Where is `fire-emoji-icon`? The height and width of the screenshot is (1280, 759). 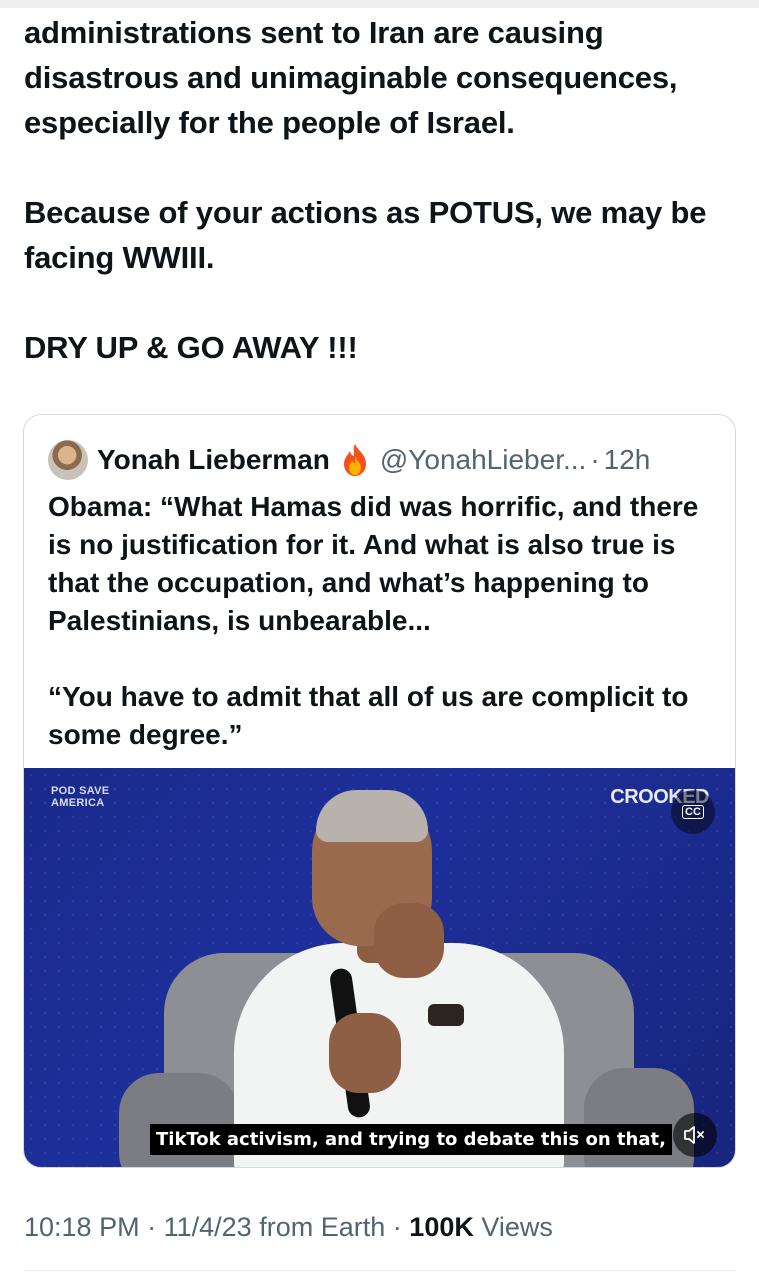
fire-emoji-icon is located at coordinates (355, 460).